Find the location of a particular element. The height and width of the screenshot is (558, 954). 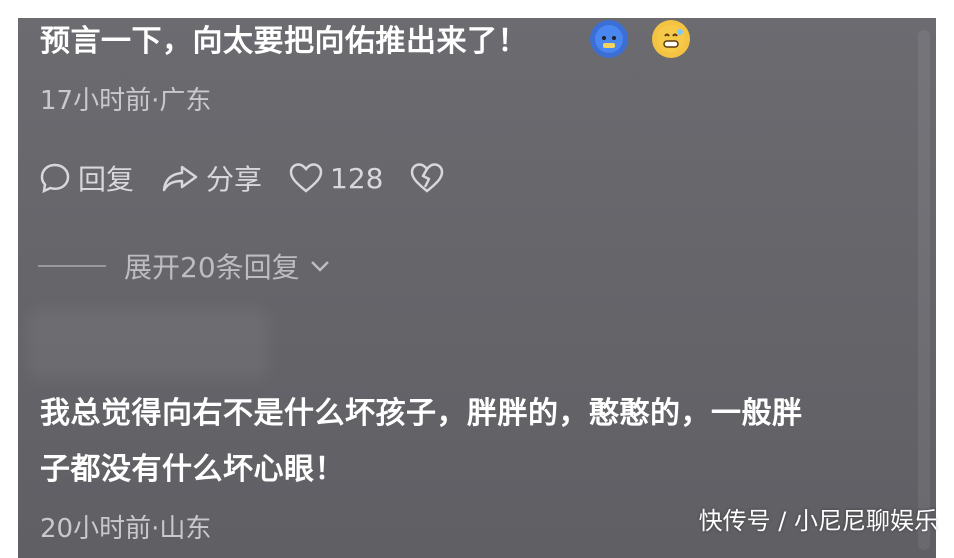

comment-bubble-icon is located at coordinates (55, 178).